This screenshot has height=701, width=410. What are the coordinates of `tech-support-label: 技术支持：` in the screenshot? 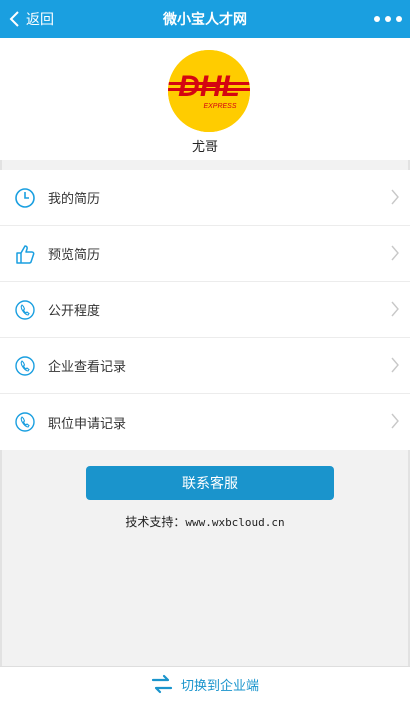 It's located at (155, 522).